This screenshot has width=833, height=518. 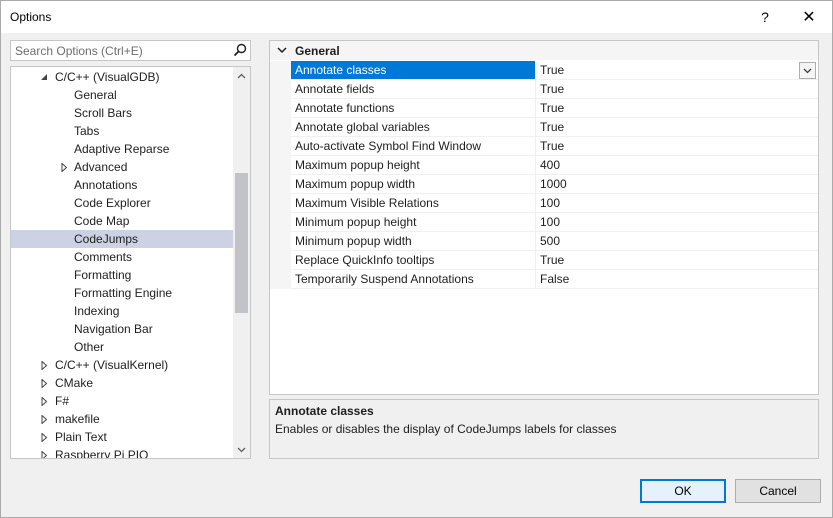 What do you see at coordinates (103, 113) in the screenshot?
I see `tree-item-label: Scroll Bars` at bounding box center [103, 113].